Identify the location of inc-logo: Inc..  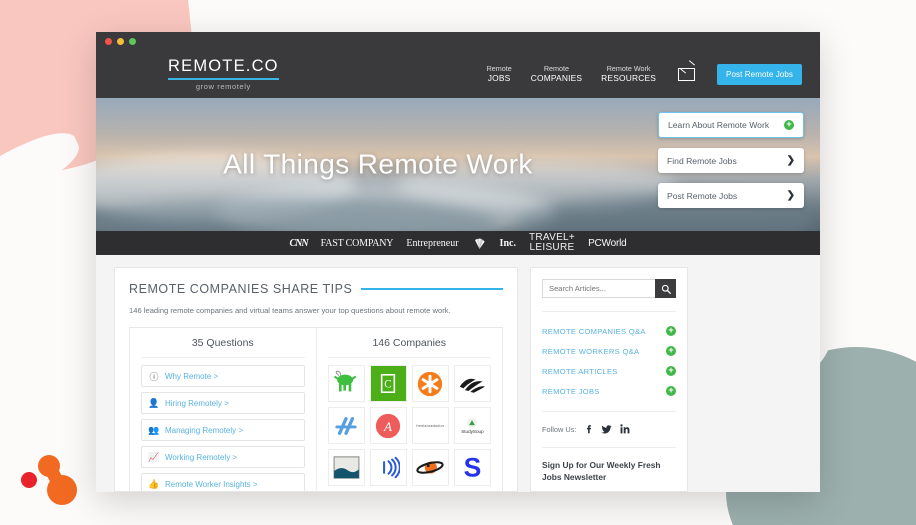
(507, 243).